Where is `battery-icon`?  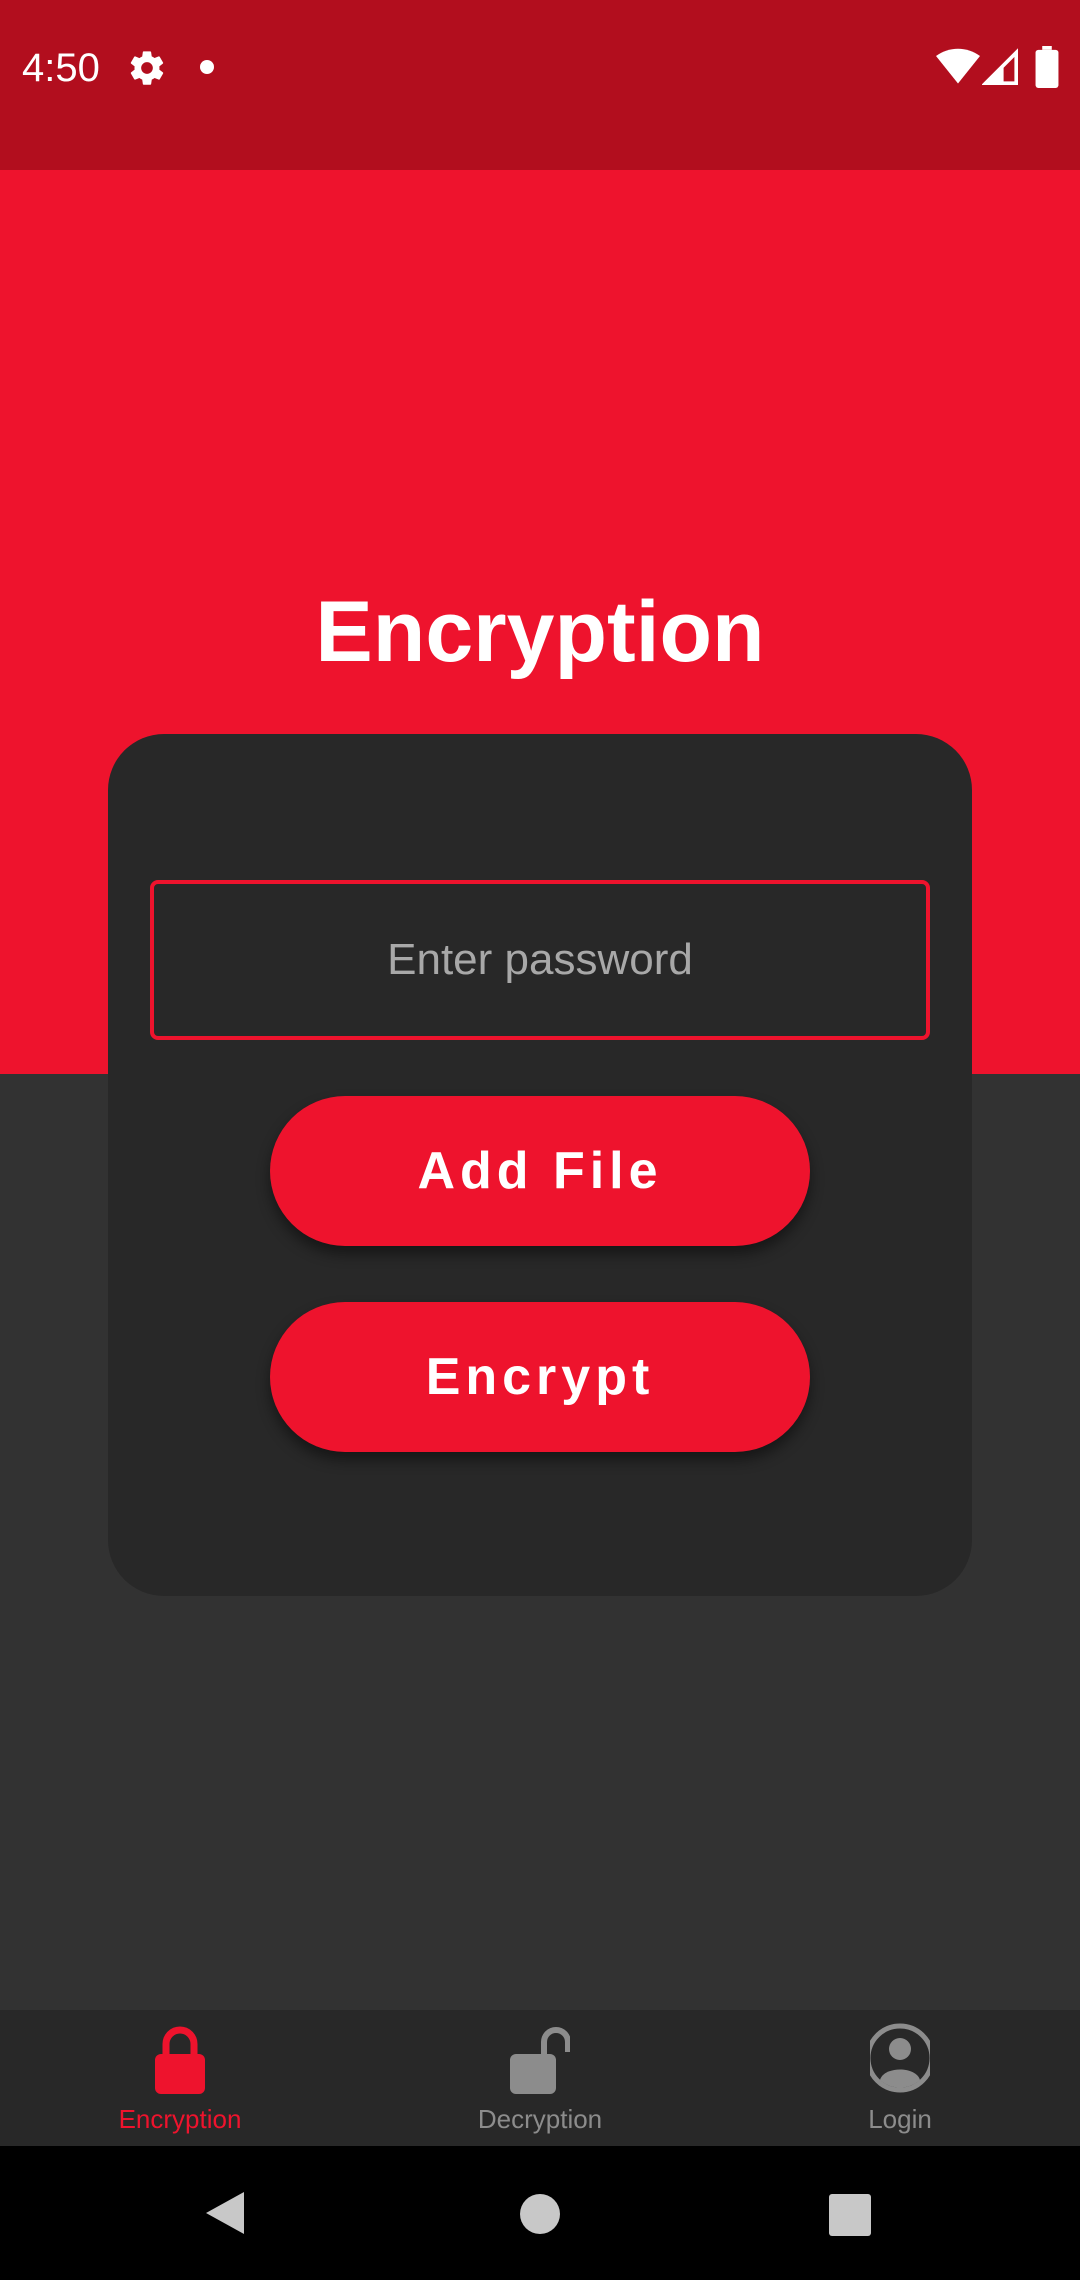
battery-icon is located at coordinates (1047, 67).